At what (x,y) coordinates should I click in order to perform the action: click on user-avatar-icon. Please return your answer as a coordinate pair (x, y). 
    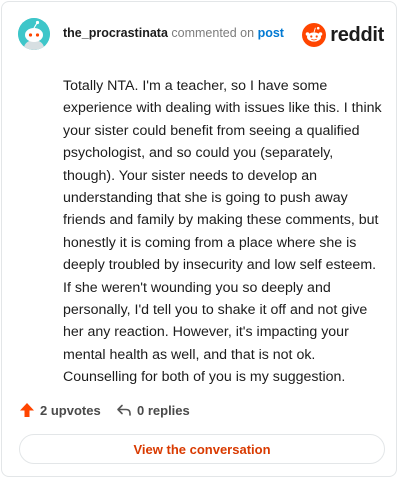
    Looking at the image, I should click on (34, 34).